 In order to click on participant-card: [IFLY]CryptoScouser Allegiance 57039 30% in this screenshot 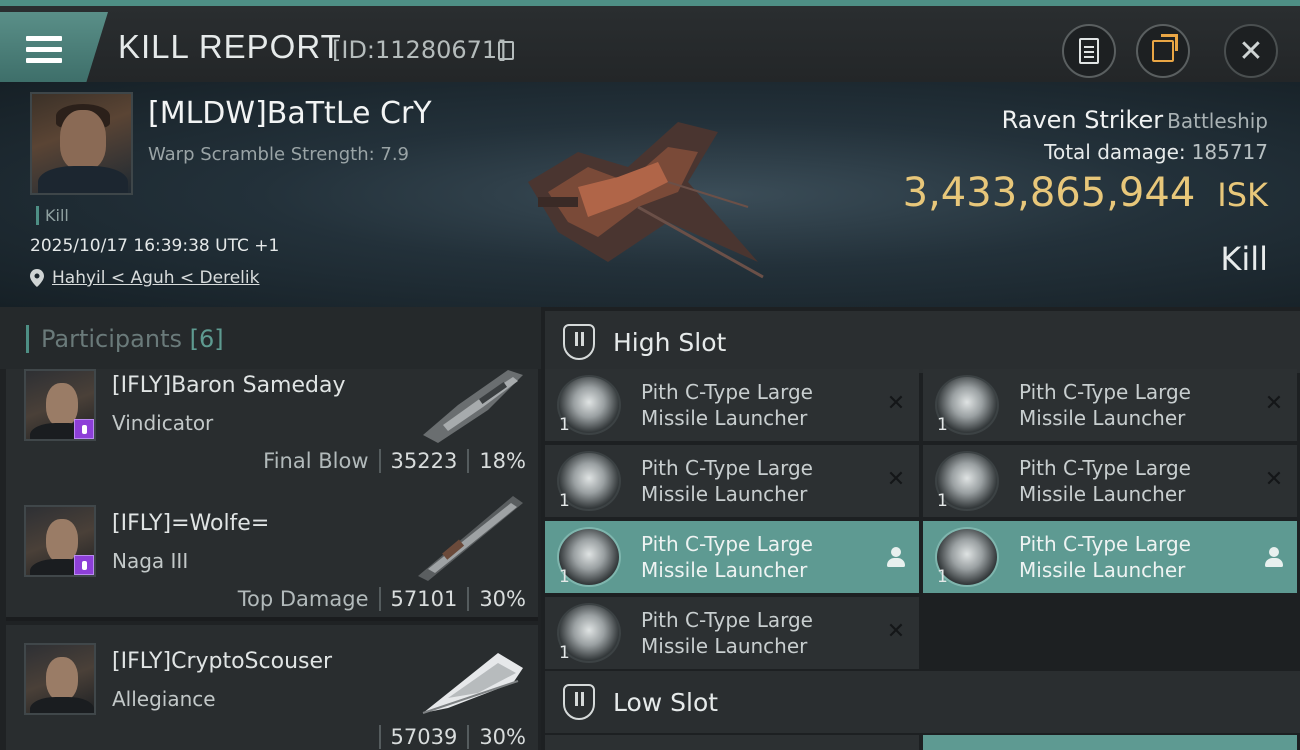, I will do `click(272, 687)`.